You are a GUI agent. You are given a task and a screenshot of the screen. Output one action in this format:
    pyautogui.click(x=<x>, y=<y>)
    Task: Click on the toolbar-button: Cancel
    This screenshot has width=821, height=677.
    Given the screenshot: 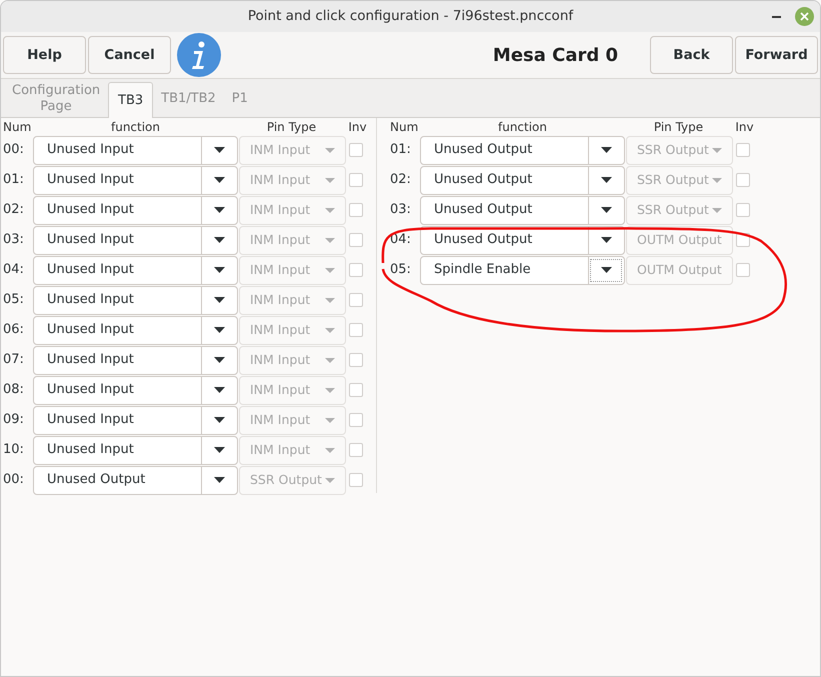 What is the action you would take?
    pyautogui.click(x=129, y=55)
    